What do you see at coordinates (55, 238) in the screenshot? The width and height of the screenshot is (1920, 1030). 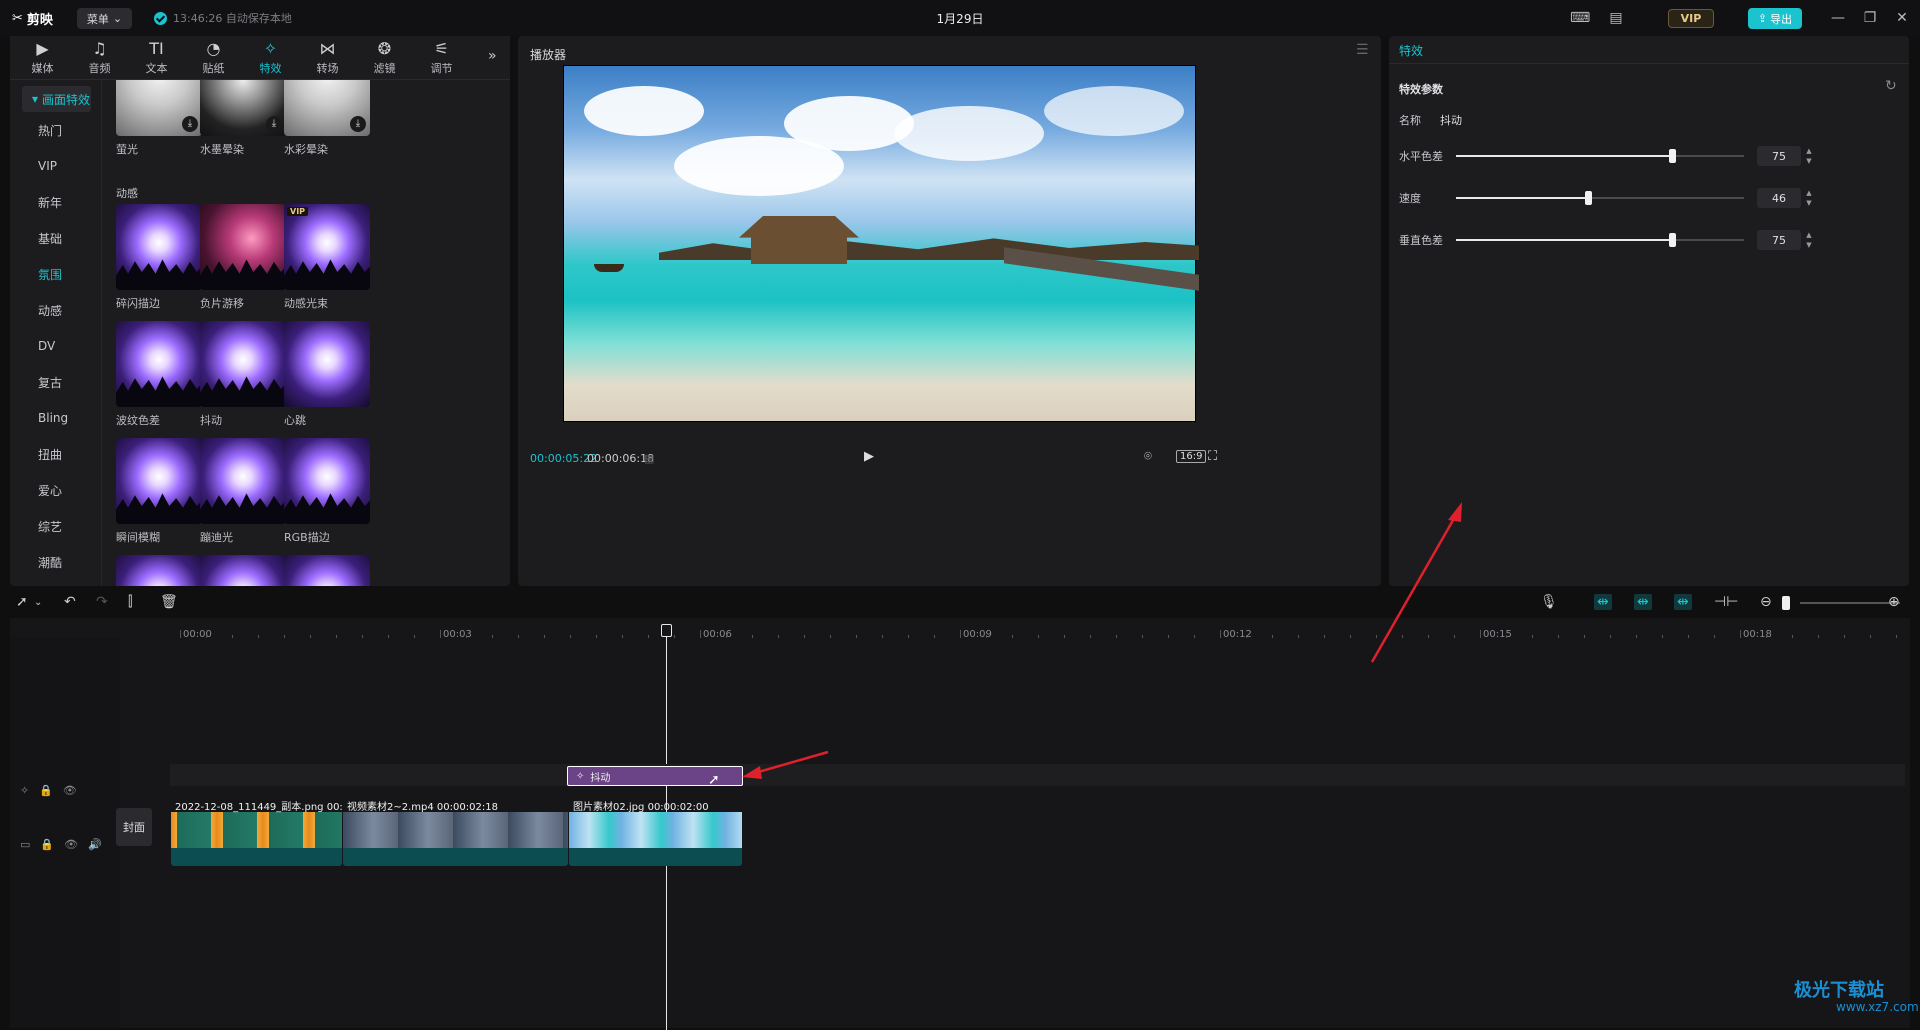 I see `category-item: 基础` at bounding box center [55, 238].